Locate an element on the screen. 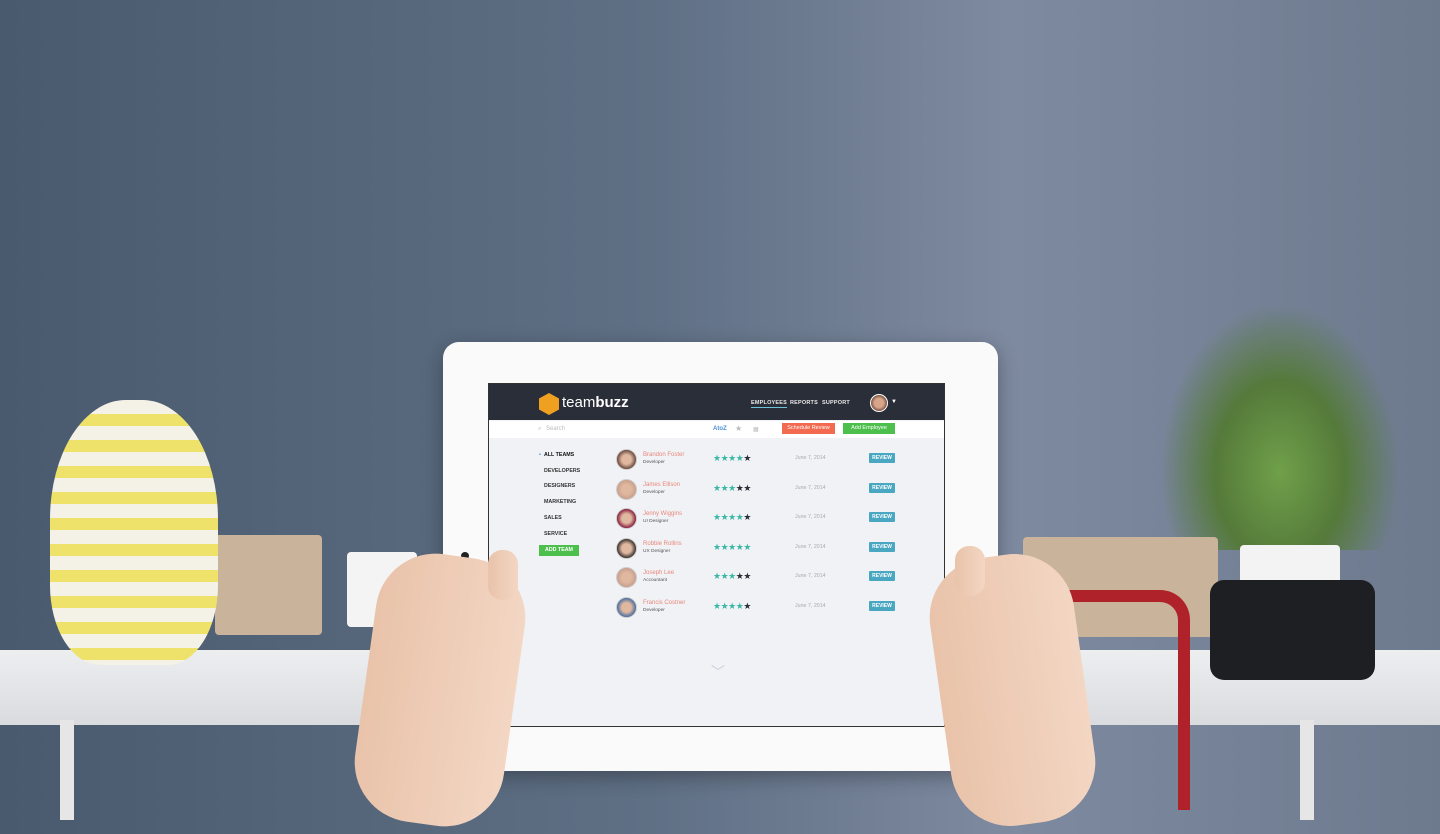 The image size is (1440, 834). sort-az-button: AtoZ is located at coordinates (720, 429).